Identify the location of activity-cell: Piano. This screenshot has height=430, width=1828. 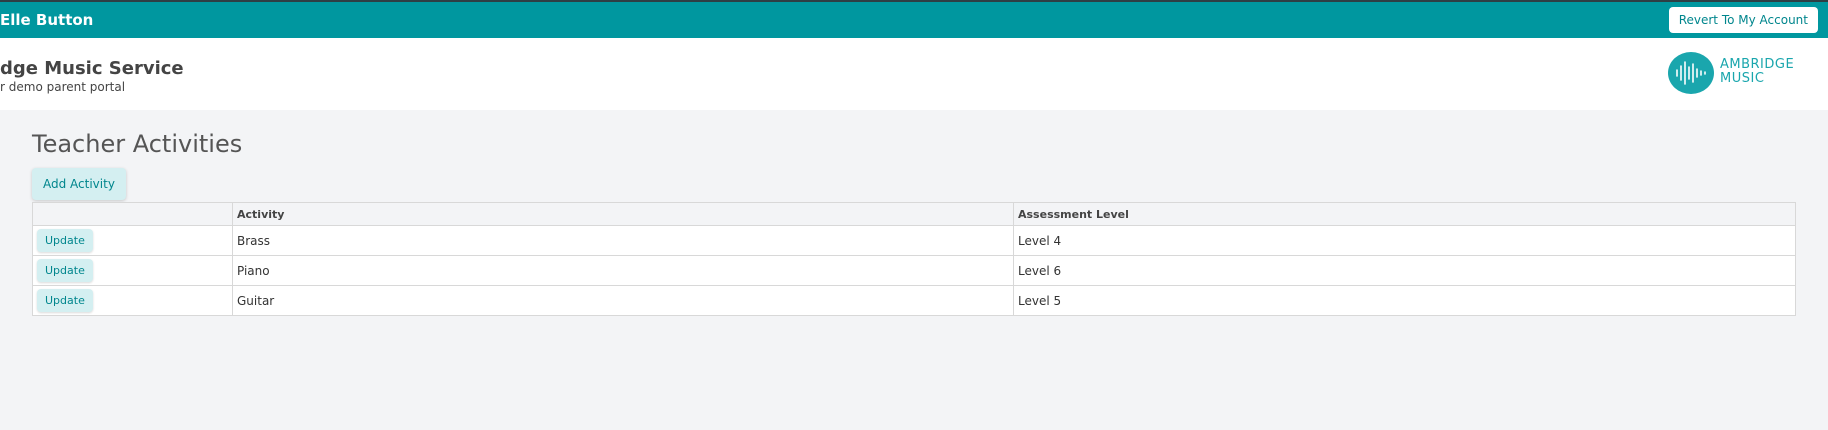
(623, 270).